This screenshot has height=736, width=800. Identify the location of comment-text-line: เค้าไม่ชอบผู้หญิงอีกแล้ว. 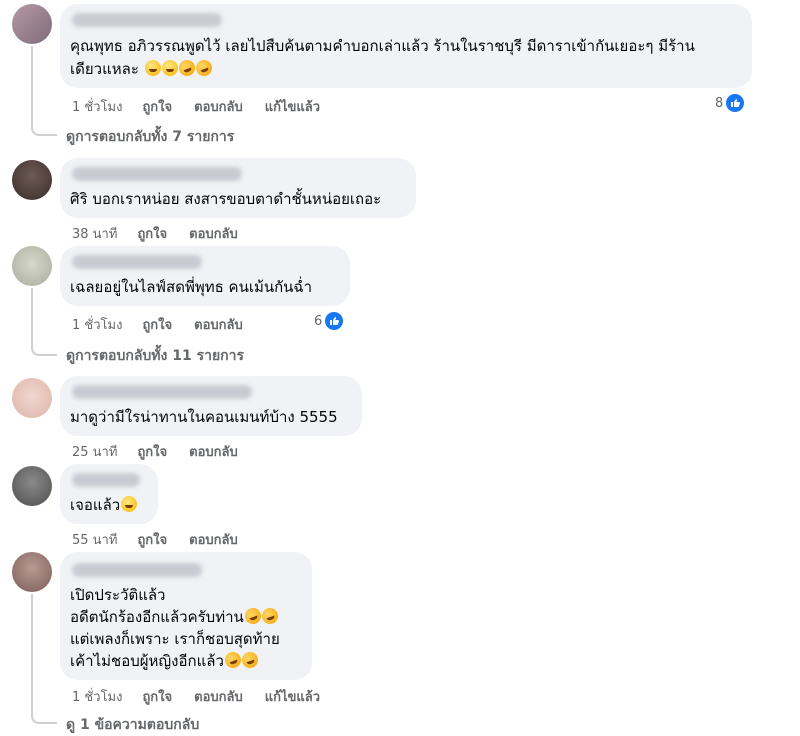
(165, 660).